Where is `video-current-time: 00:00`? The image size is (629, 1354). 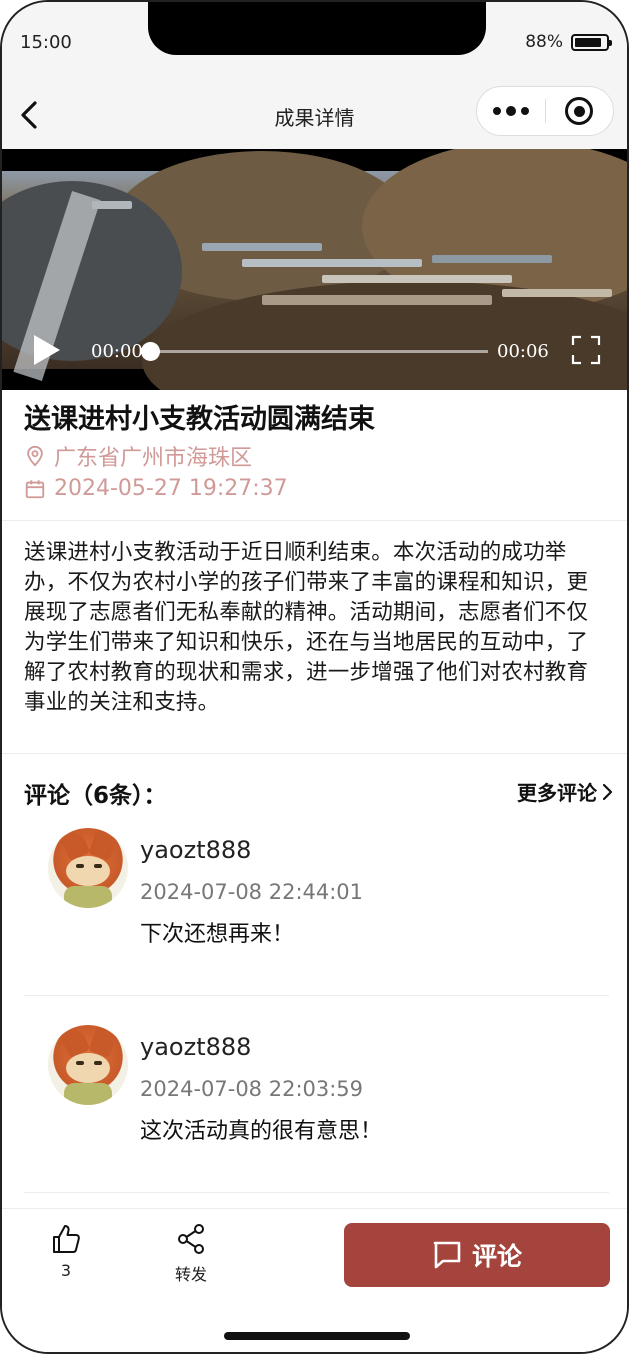 video-current-time: 00:00 is located at coordinates (117, 351).